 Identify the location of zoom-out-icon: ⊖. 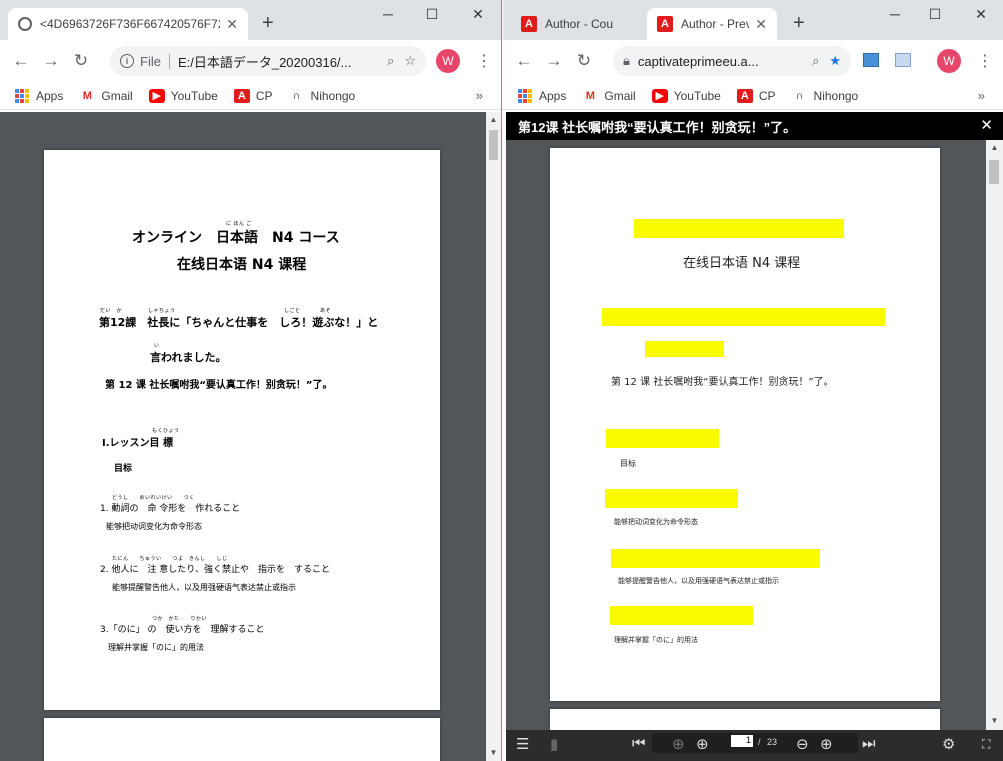
(802, 744).